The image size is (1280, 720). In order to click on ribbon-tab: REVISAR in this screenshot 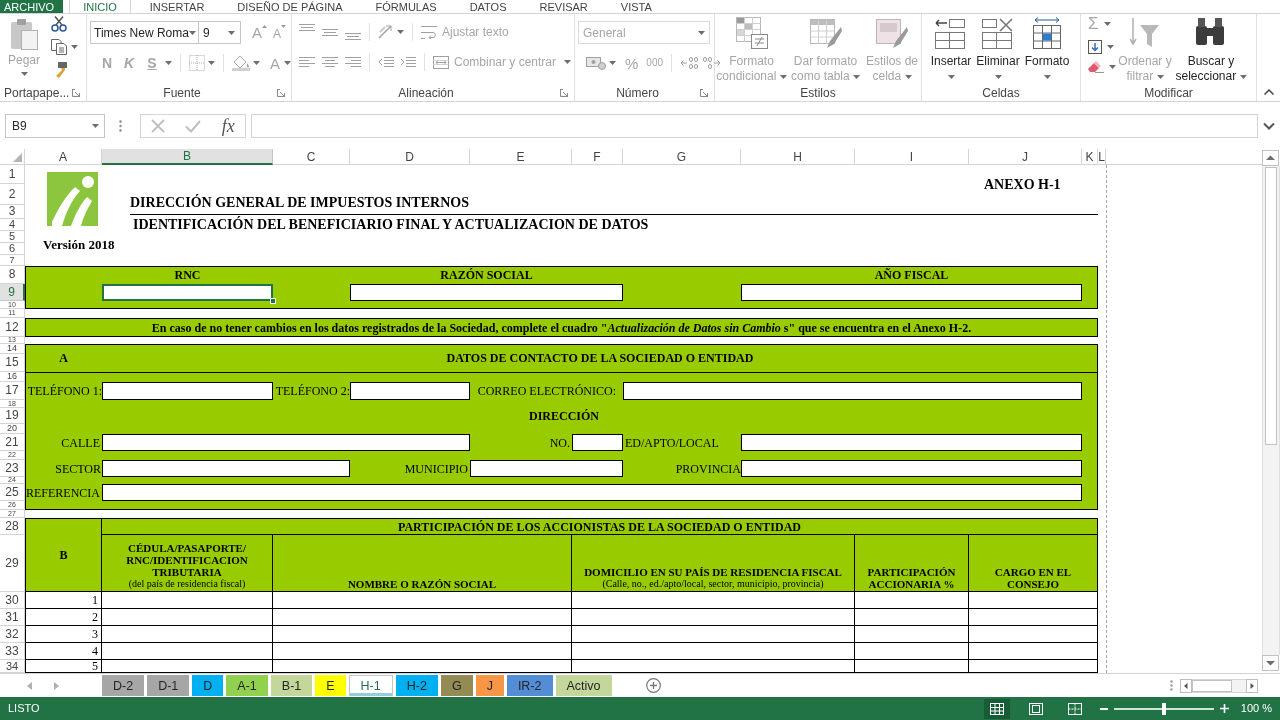, I will do `click(563, 6)`.